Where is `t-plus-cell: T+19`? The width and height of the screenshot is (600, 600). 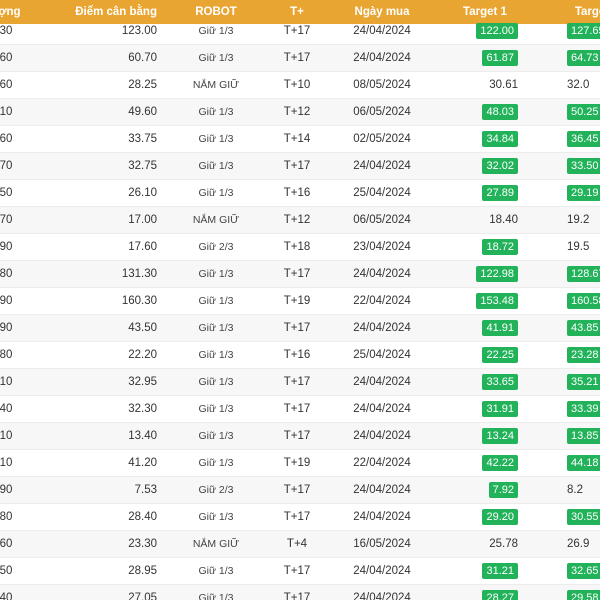 t-plus-cell: T+19 is located at coordinates (297, 463).